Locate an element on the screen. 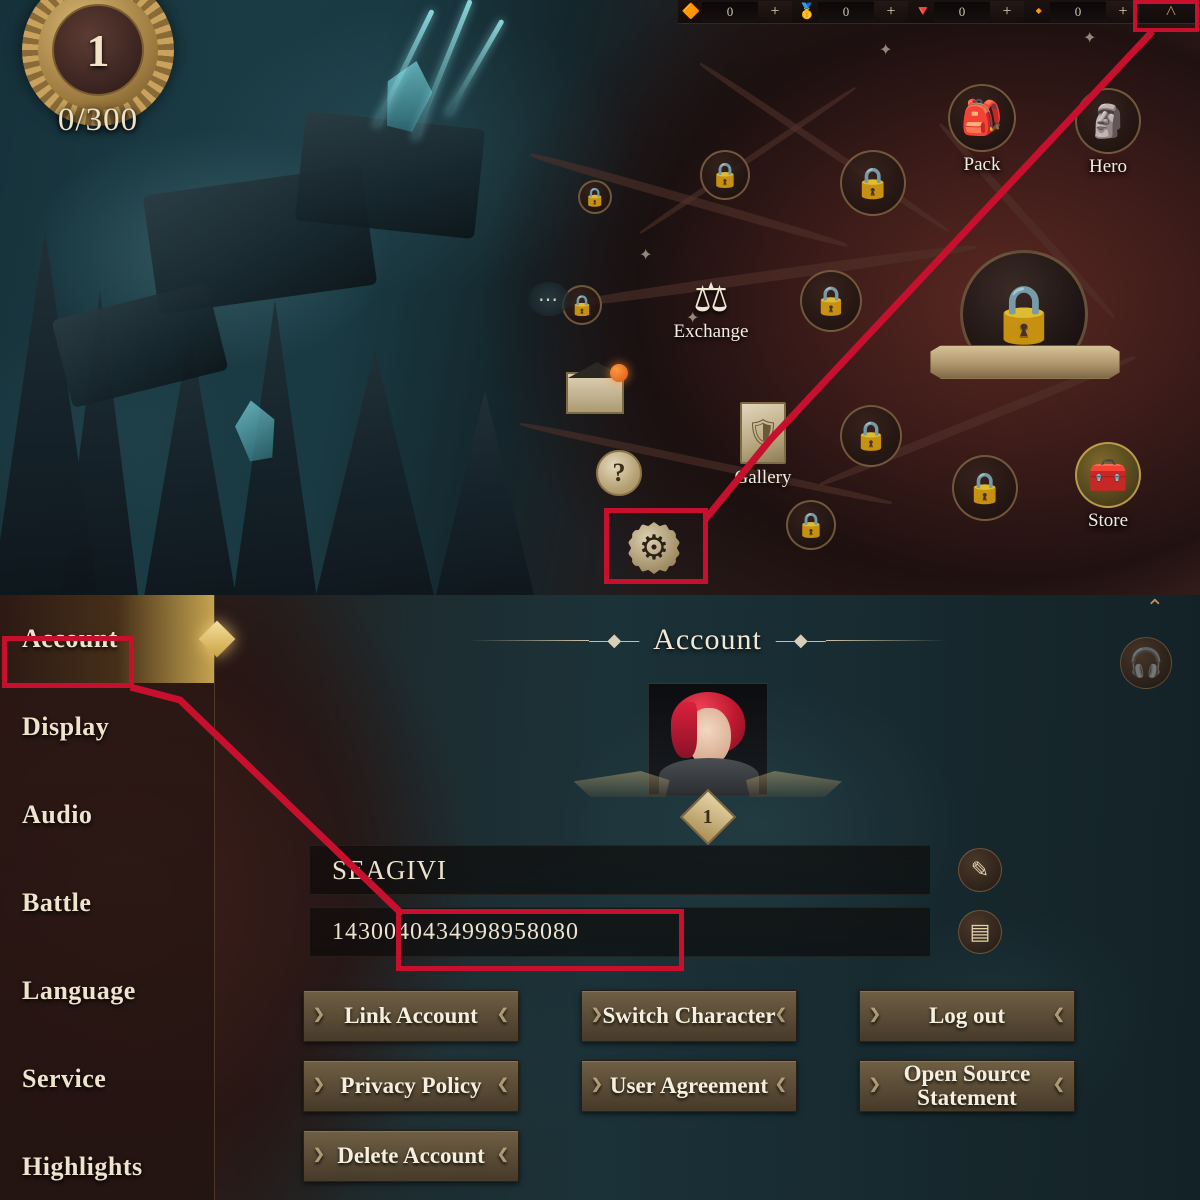 The height and width of the screenshot is (1200, 1200). resource-slot: 🥇 0 + is located at coordinates (852, 12).